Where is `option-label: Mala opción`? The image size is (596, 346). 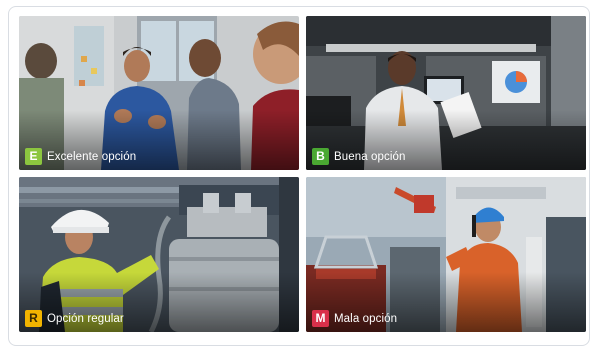 option-label: Mala opción is located at coordinates (366, 318).